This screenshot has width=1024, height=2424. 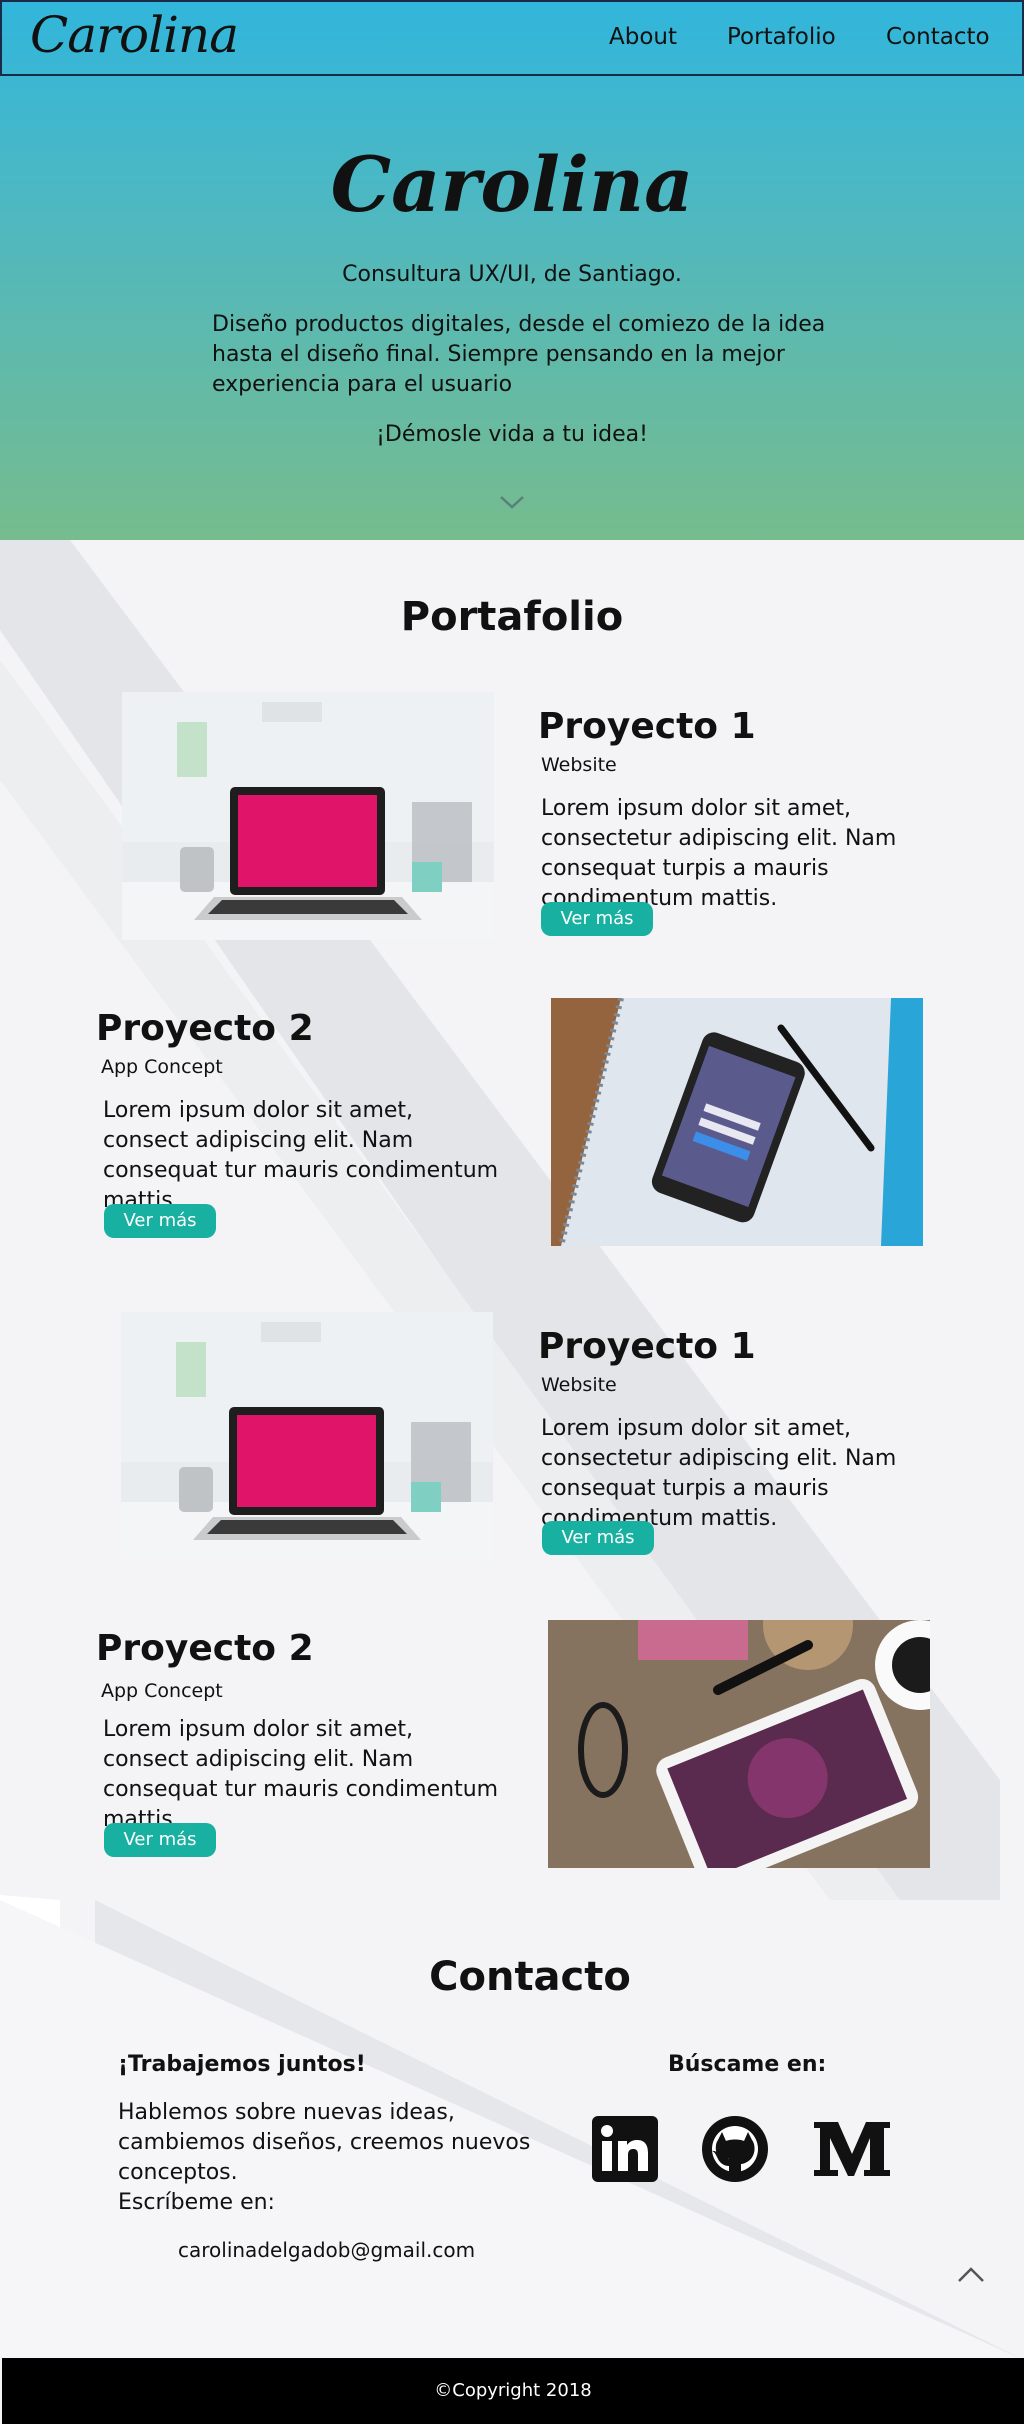 What do you see at coordinates (512, 434) in the screenshot?
I see `hero-cta-text: ¡Démosle vida a tu idea!` at bounding box center [512, 434].